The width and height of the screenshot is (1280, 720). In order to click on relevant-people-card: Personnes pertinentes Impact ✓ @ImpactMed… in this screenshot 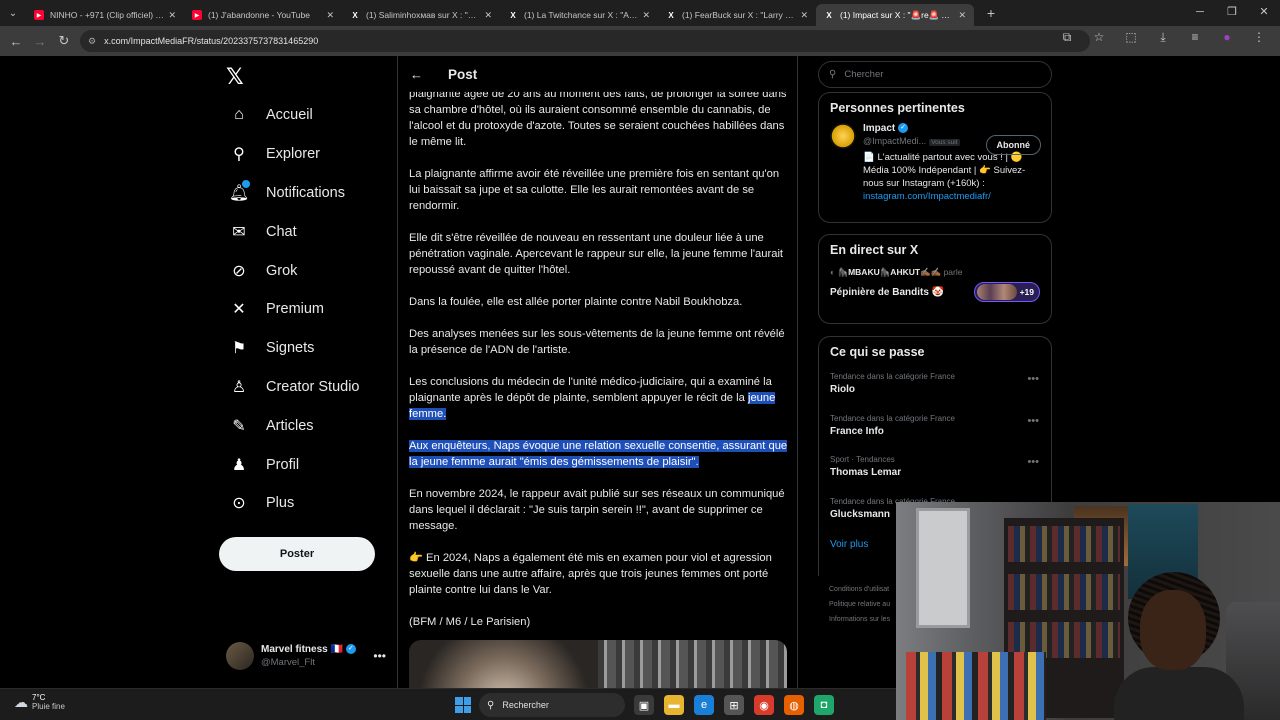, I will do `click(935, 157)`.